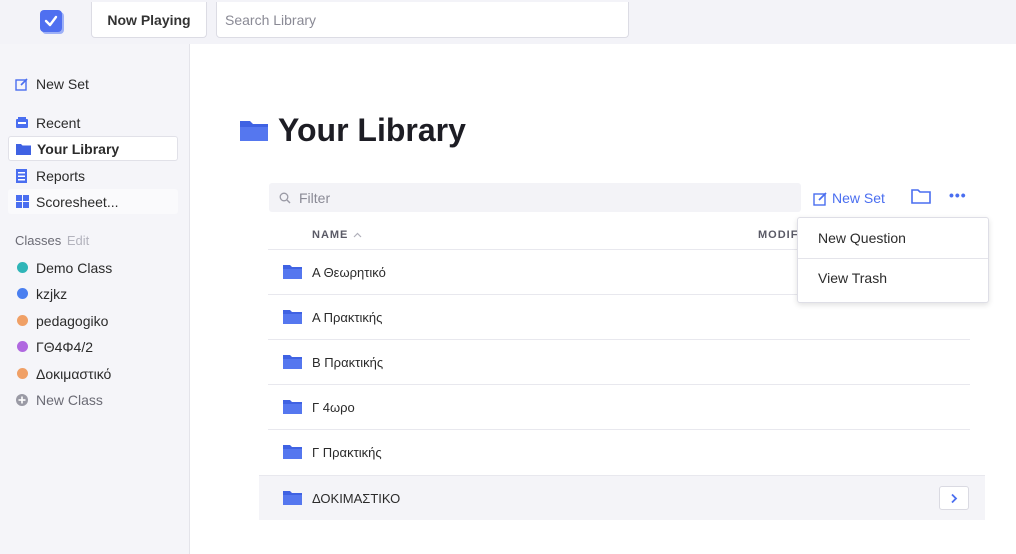 This screenshot has height=554, width=1016. I want to click on menu-item-new-question: New Question, so click(862, 238).